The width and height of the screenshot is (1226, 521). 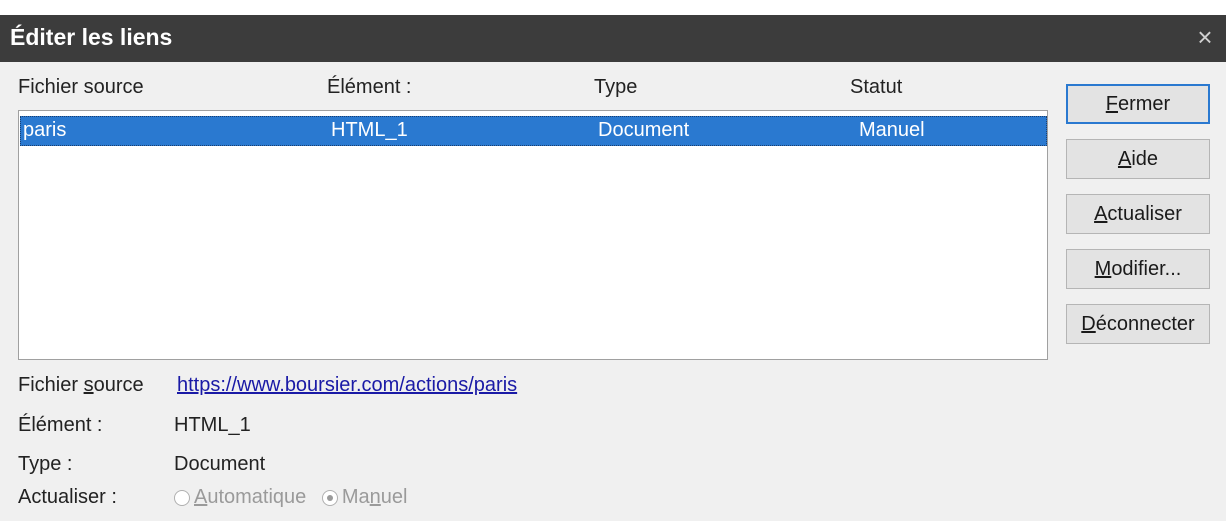 I want to click on disconnect-button: Déconnecter, so click(x=1138, y=324).